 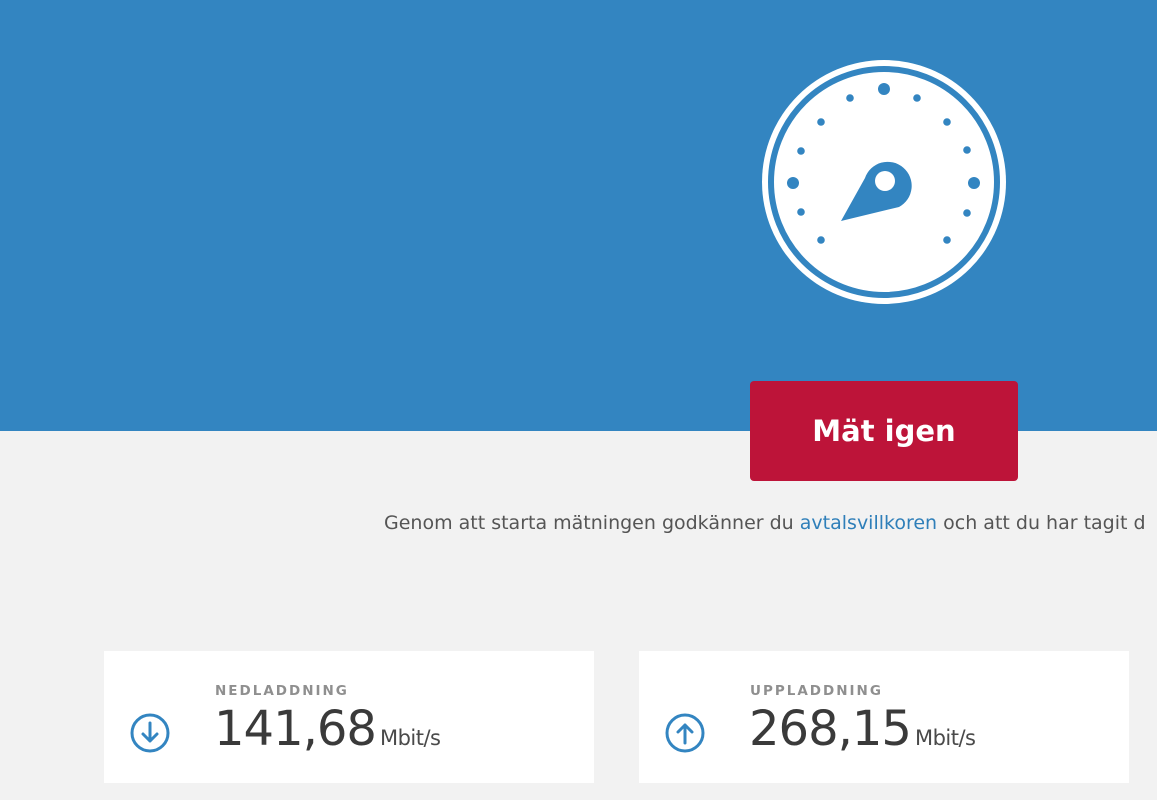 What do you see at coordinates (830, 729) in the screenshot?
I see `upload-value: 268,15` at bounding box center [830, 729].